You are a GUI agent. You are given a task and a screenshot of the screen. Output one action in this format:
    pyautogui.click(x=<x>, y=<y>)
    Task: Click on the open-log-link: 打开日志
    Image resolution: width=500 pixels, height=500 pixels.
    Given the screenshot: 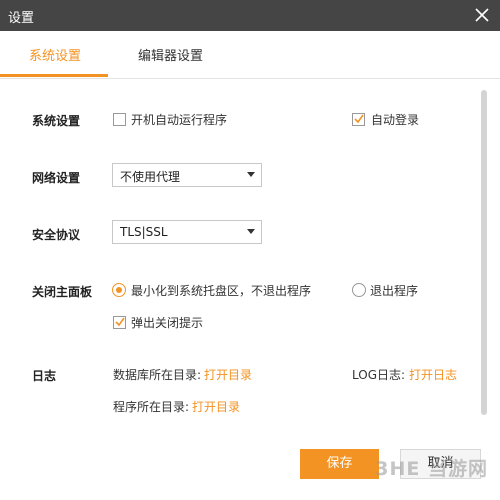 What is the action you would take?
    pyautogui.click(x=433, y=374)
    